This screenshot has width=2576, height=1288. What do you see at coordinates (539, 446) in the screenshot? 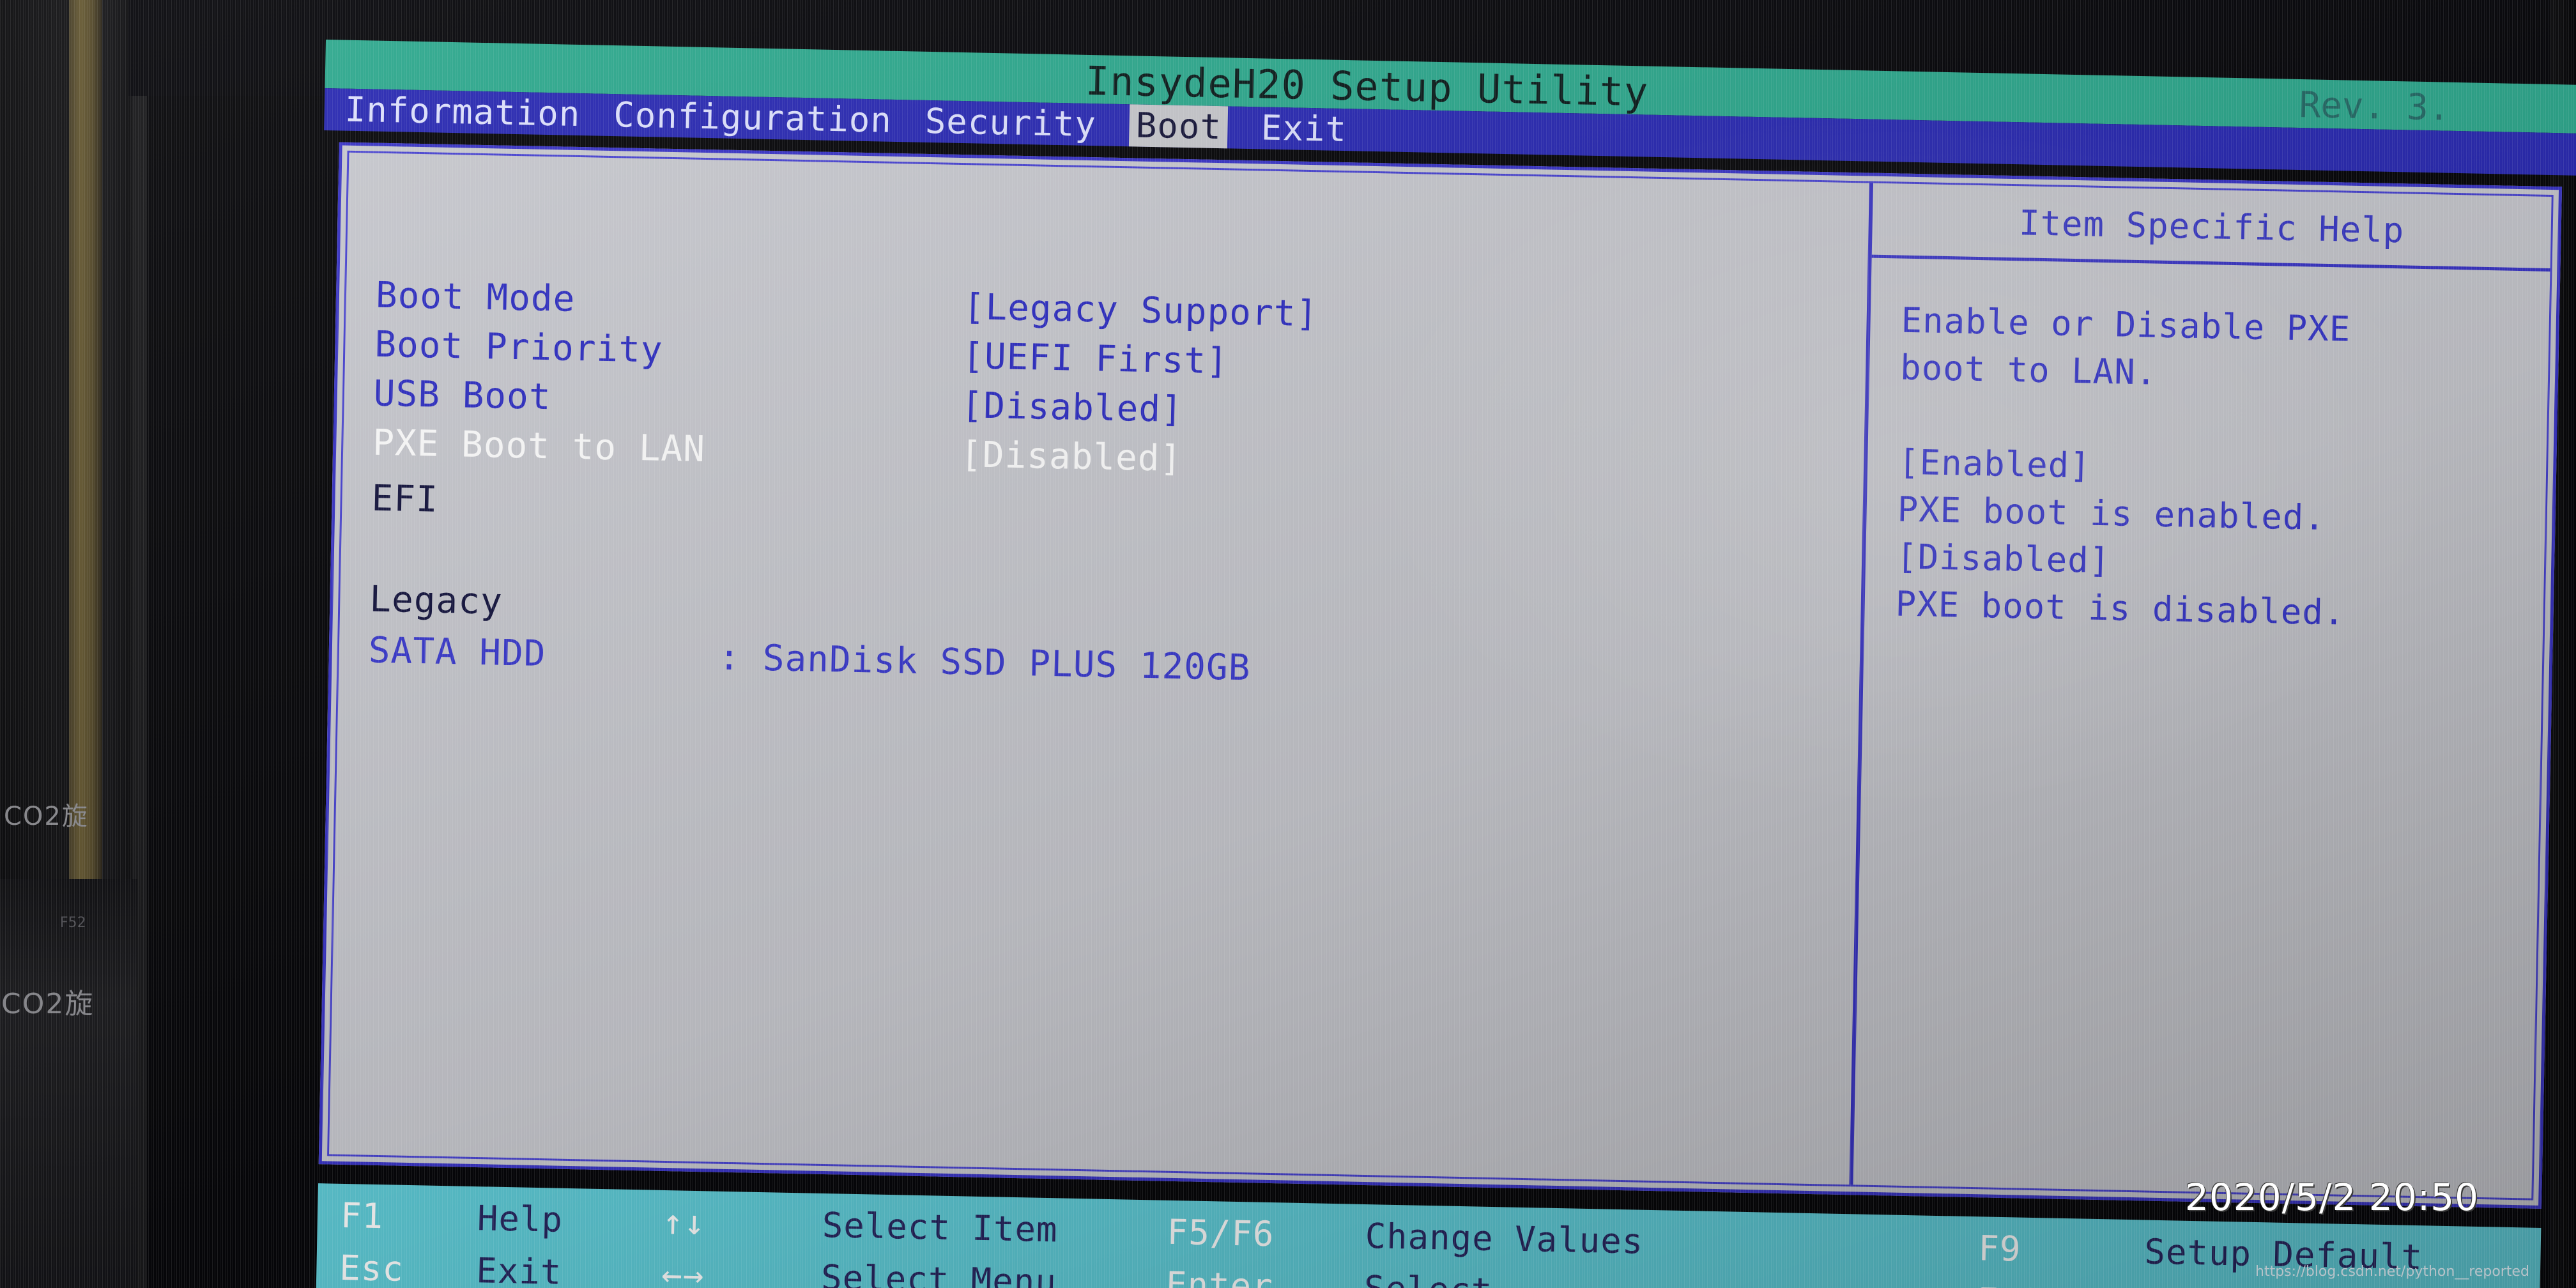
I see `setting-label-pxe-boot-to-lan: PXE Boot to LAN` at bounding box center [539, 446].